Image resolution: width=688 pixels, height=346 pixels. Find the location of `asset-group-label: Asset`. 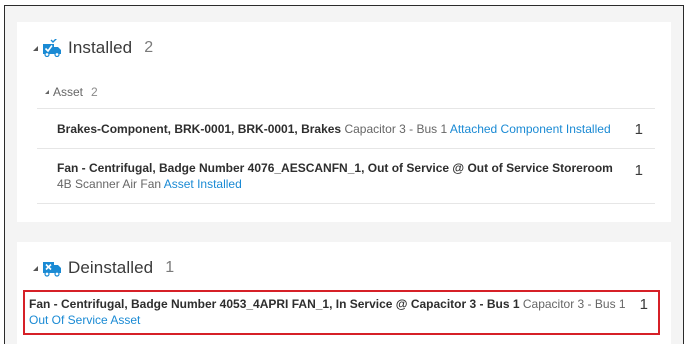

asset-group-label: Asset is located at coordinates (68, 92).